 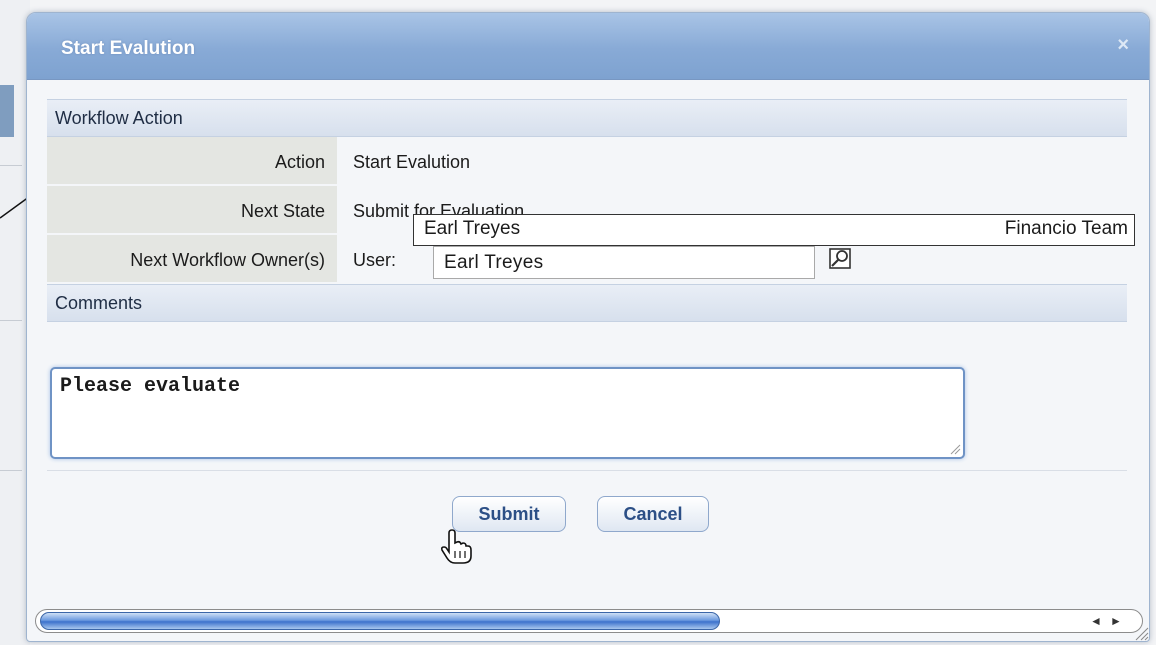 I want to click on dialog-title: Start Evalution, so click(x=128, y=48).